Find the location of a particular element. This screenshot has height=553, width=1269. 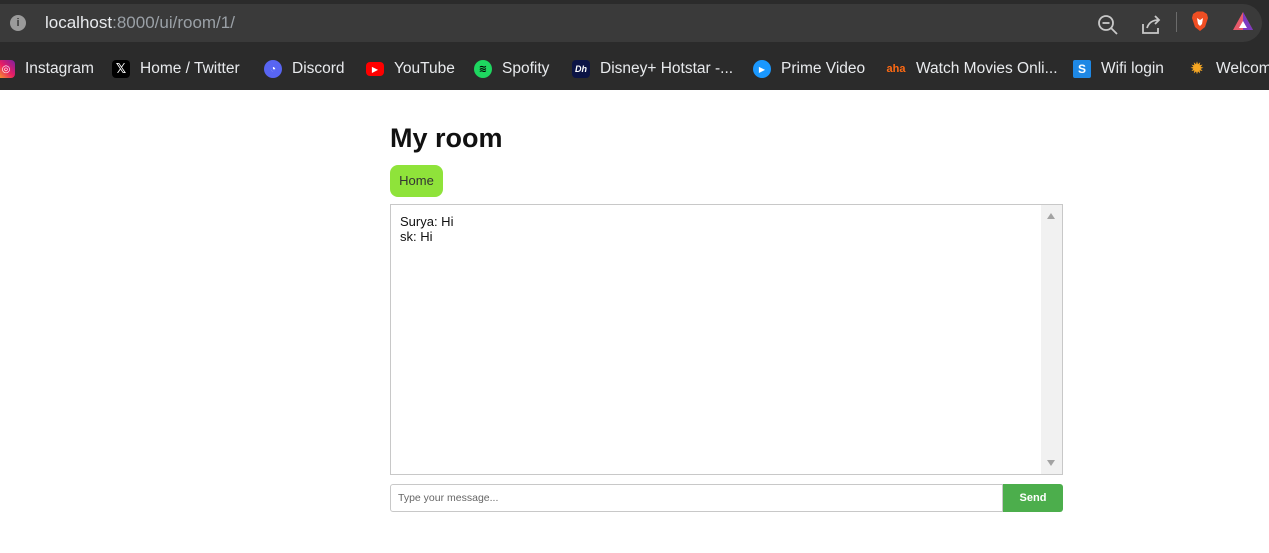

bookmark-wifi-login: S Wifi login is located at coordinates (1118, 69).